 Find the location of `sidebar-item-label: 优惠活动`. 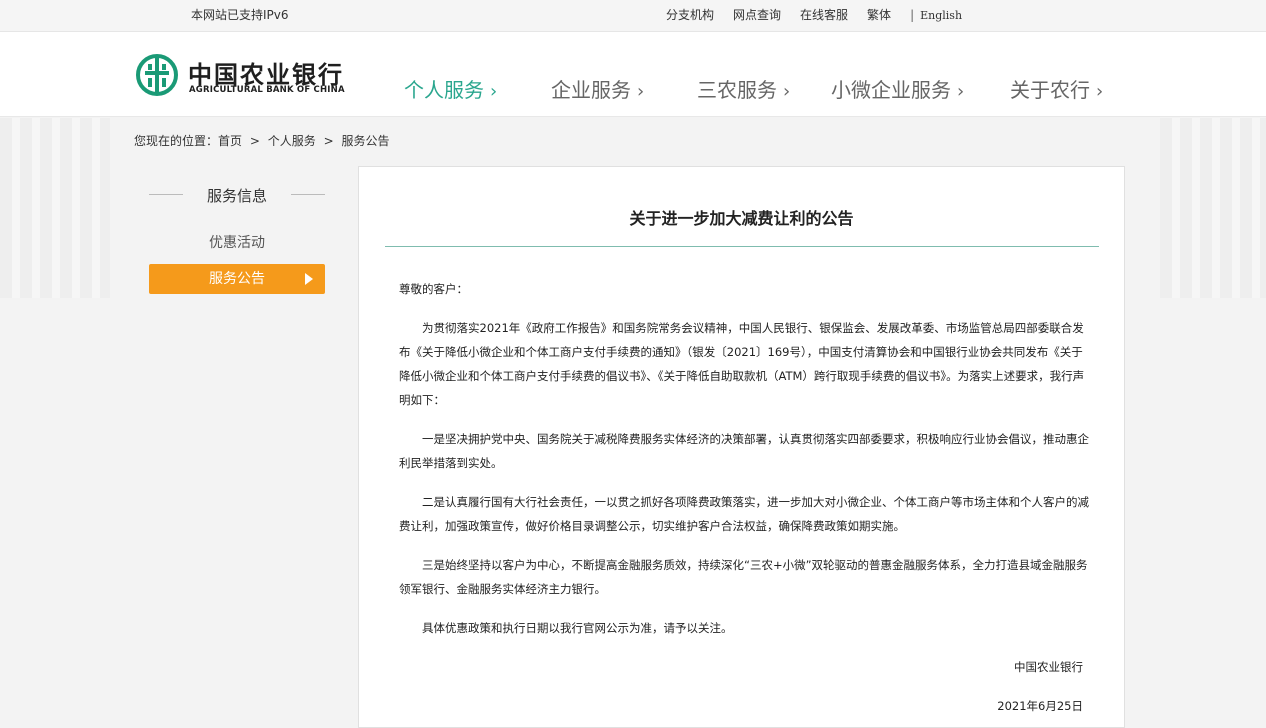

sidebar-item-label: 优惠活动 is located at coordinates (237, 243).